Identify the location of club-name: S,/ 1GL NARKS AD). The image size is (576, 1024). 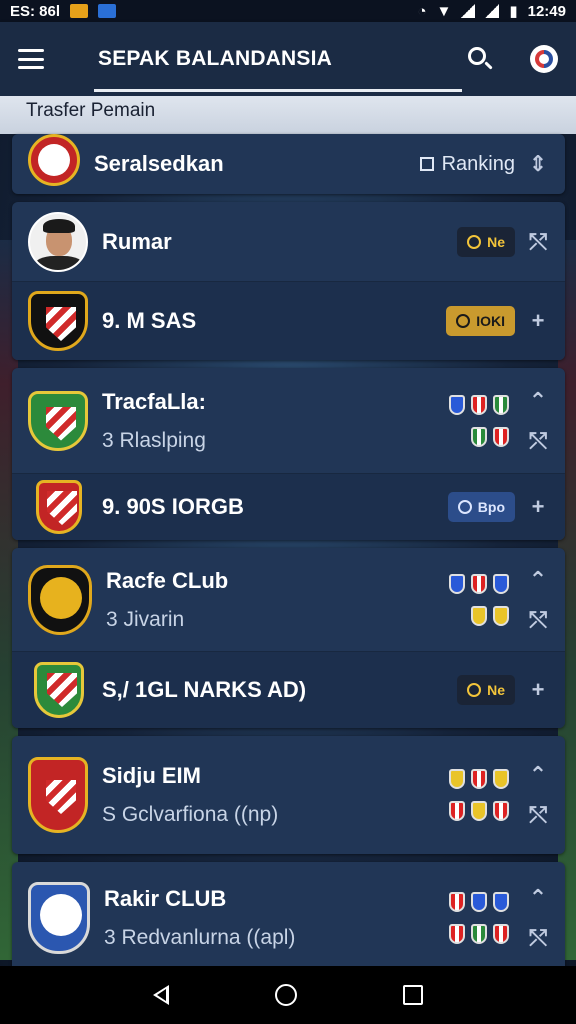
(204, 689).